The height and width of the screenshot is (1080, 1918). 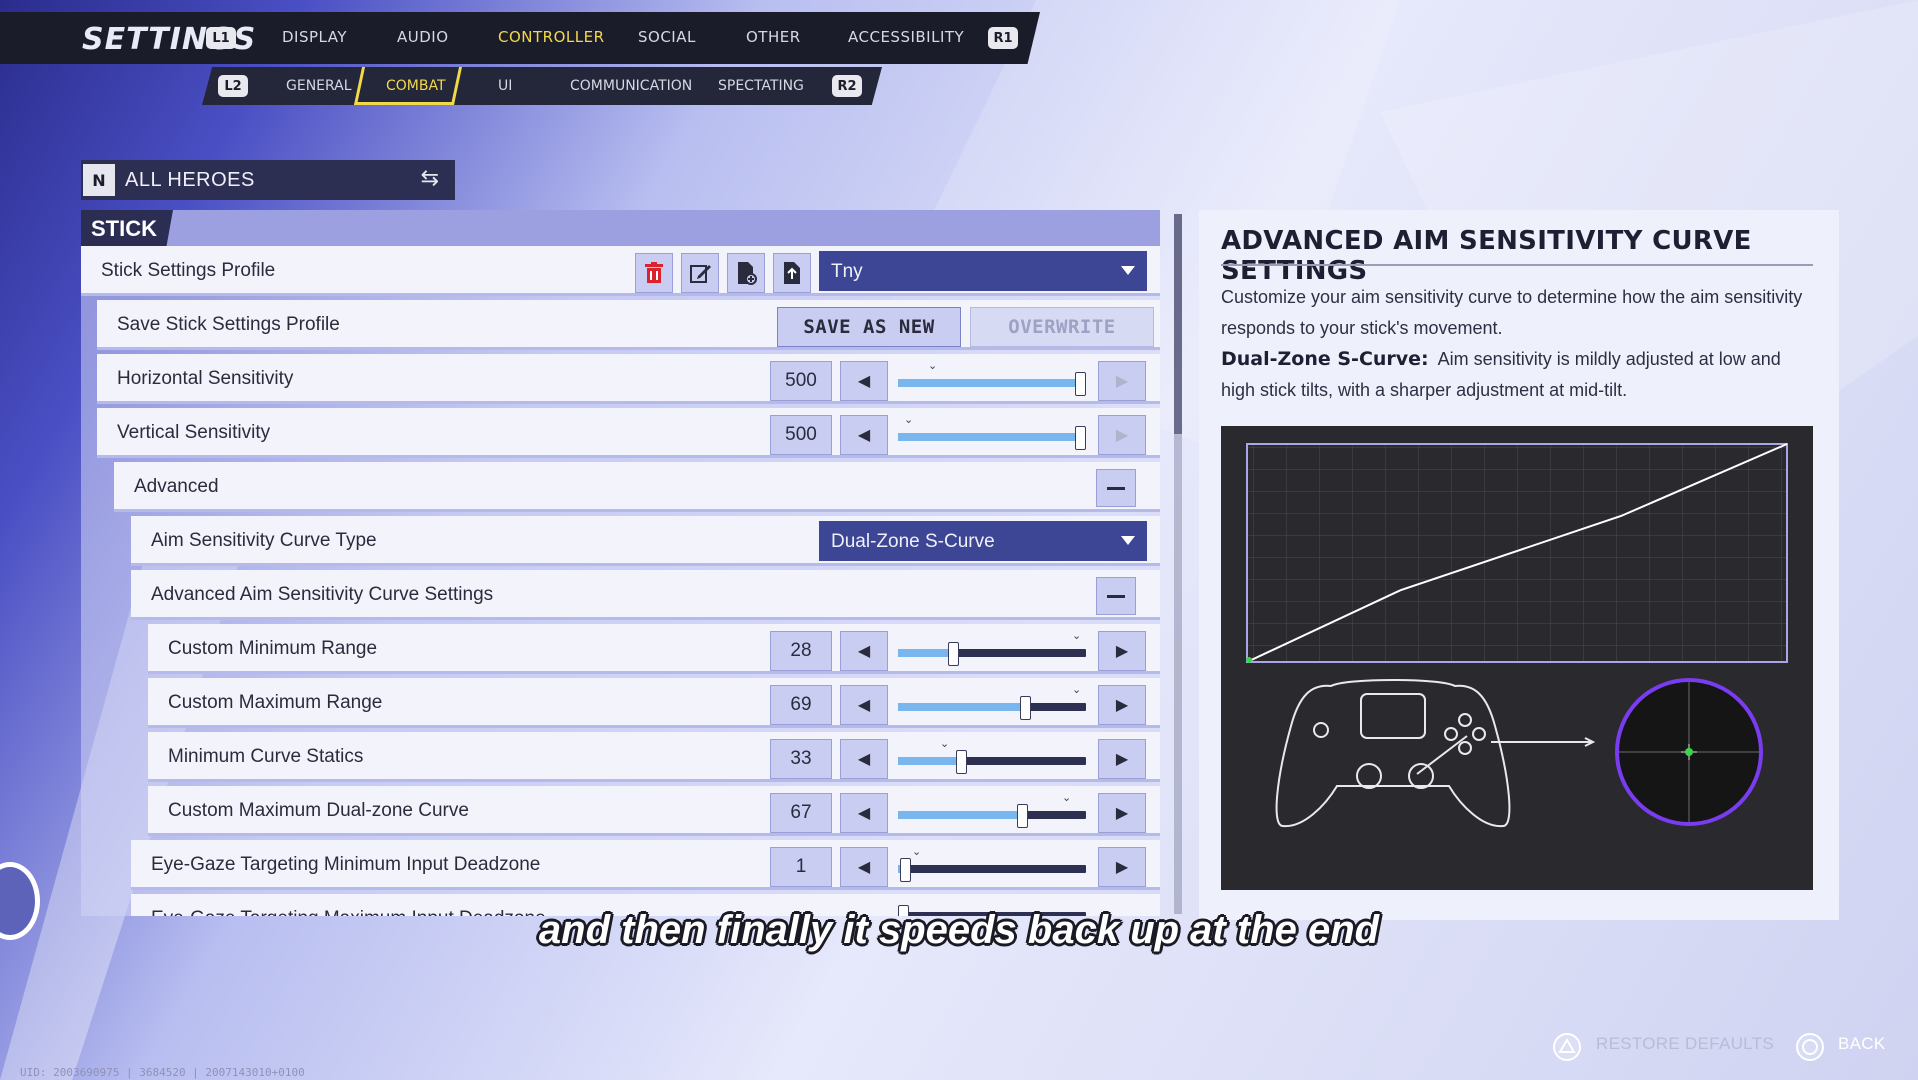 I want to click on row-horizontal-sensitivity: Horizontal Sensitivity 500 ◀ ⌄ ▶, so click(x=628, y=379).